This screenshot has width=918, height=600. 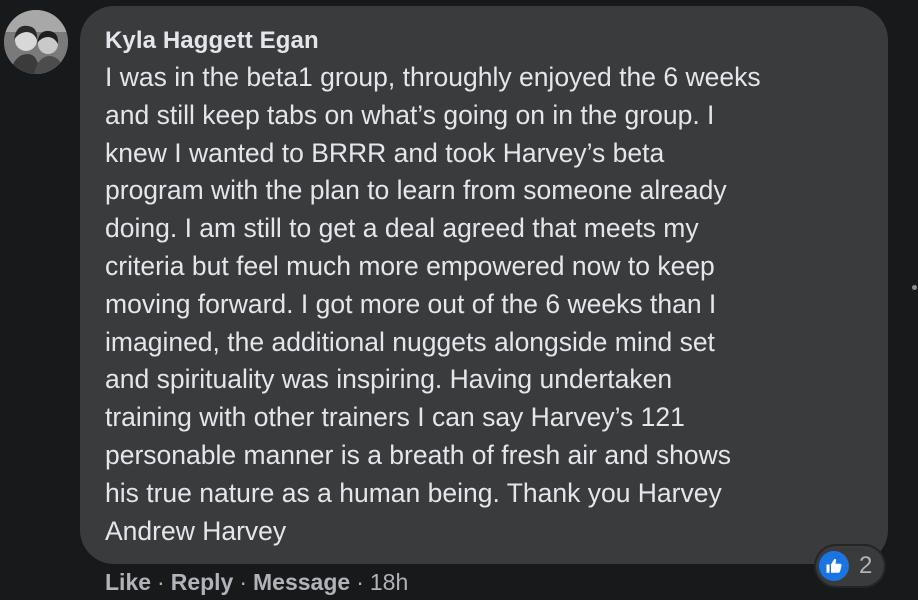 I want to click on reactions-summary: 2, so click(x=850, y=566).